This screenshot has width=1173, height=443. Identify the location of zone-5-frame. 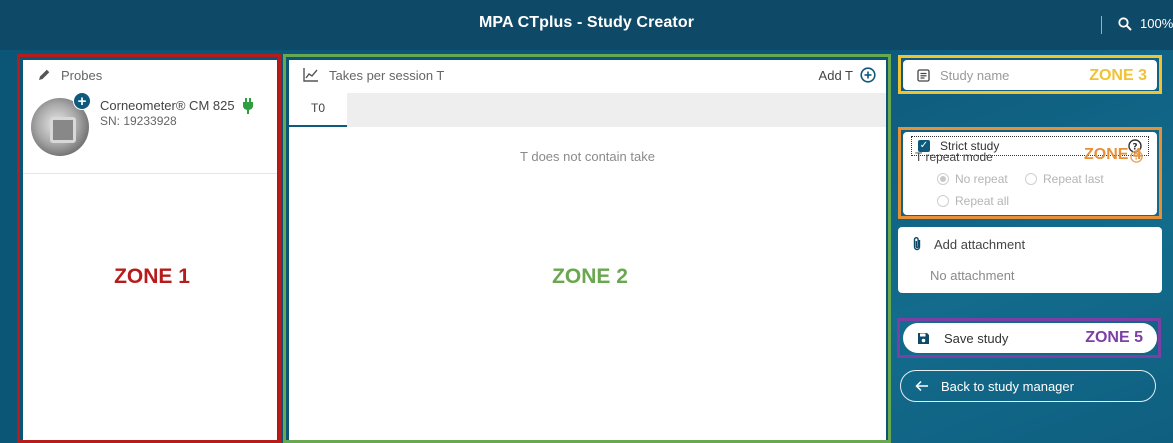
(1029, 338).